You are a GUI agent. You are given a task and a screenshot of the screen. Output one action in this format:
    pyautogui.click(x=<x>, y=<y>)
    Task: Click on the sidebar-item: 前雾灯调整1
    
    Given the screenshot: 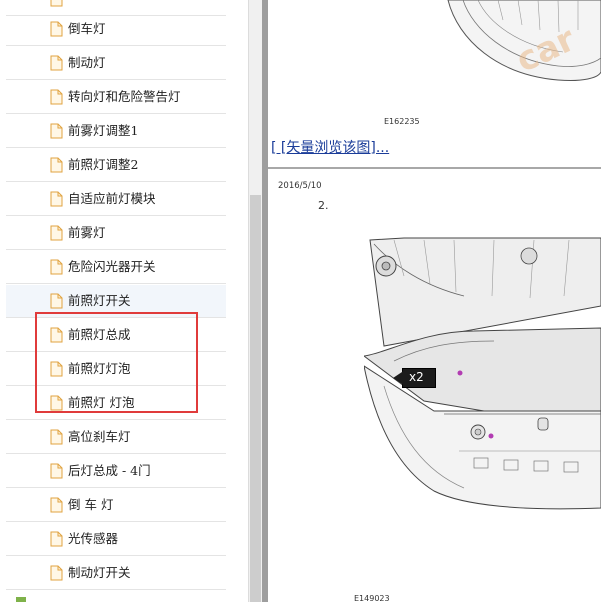 What is the action you would take?
    pyautogui.click(x=116, y=131)
    